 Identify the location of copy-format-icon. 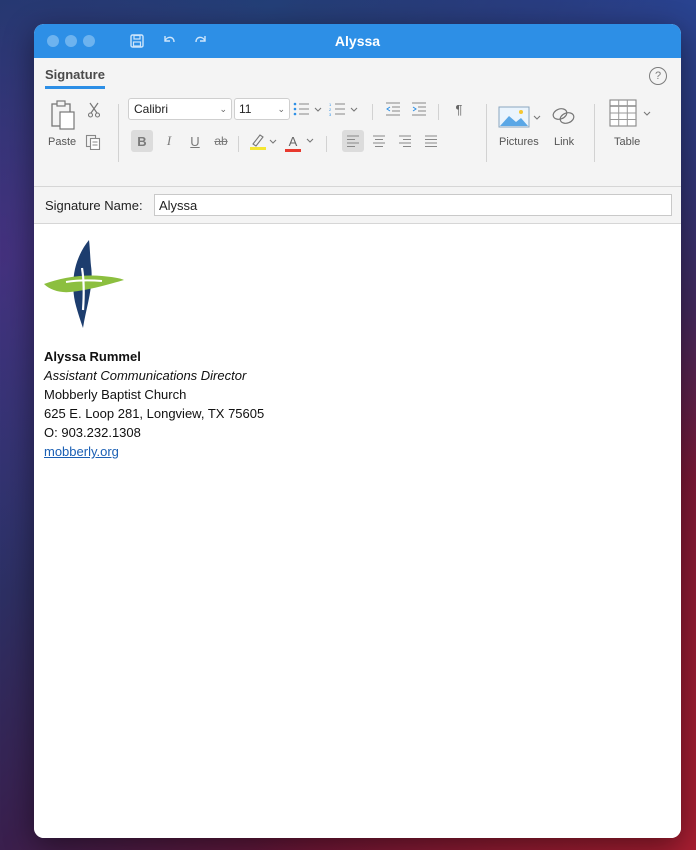
(93, 142).